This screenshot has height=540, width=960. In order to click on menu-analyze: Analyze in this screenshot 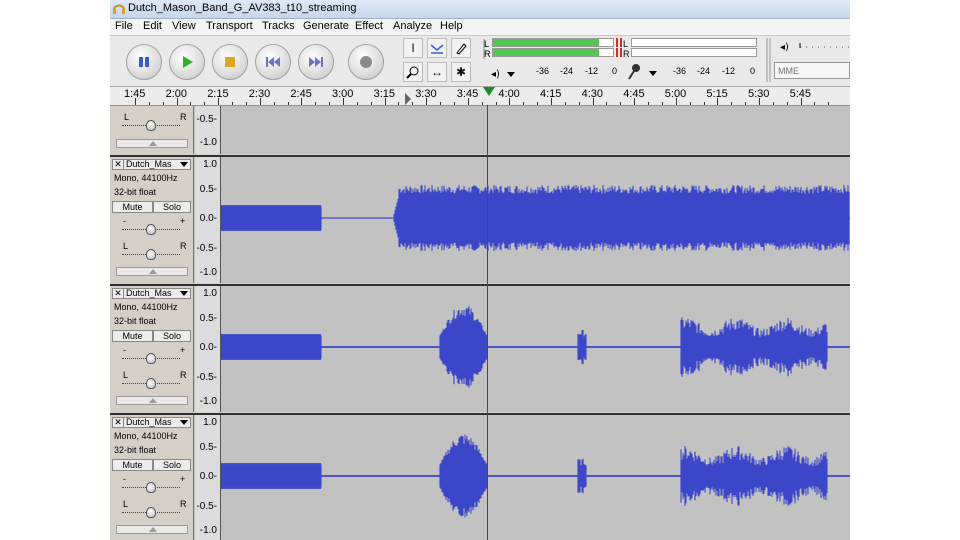, I will do `click(412, 26)`.